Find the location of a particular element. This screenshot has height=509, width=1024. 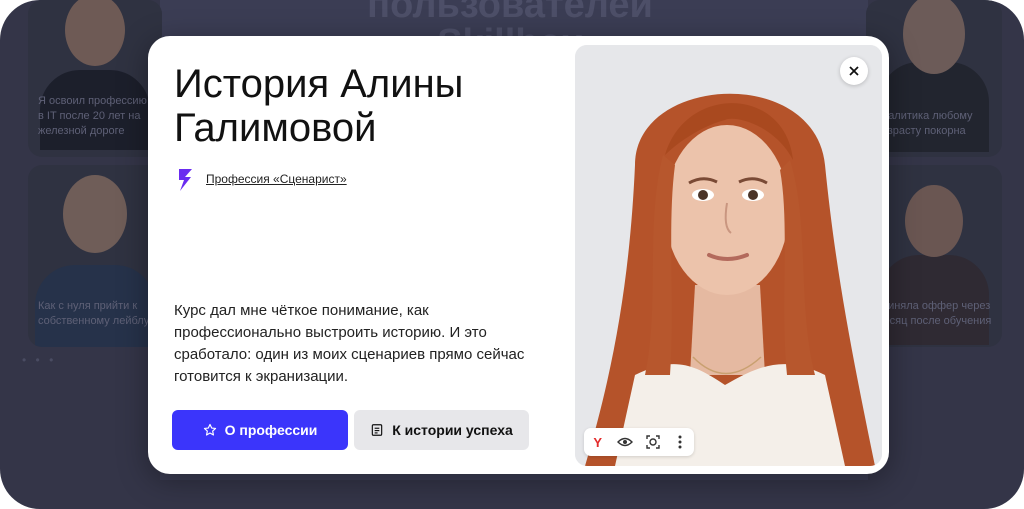

to-success-story-label: К истории успеха is located at coordinates (452, 430).